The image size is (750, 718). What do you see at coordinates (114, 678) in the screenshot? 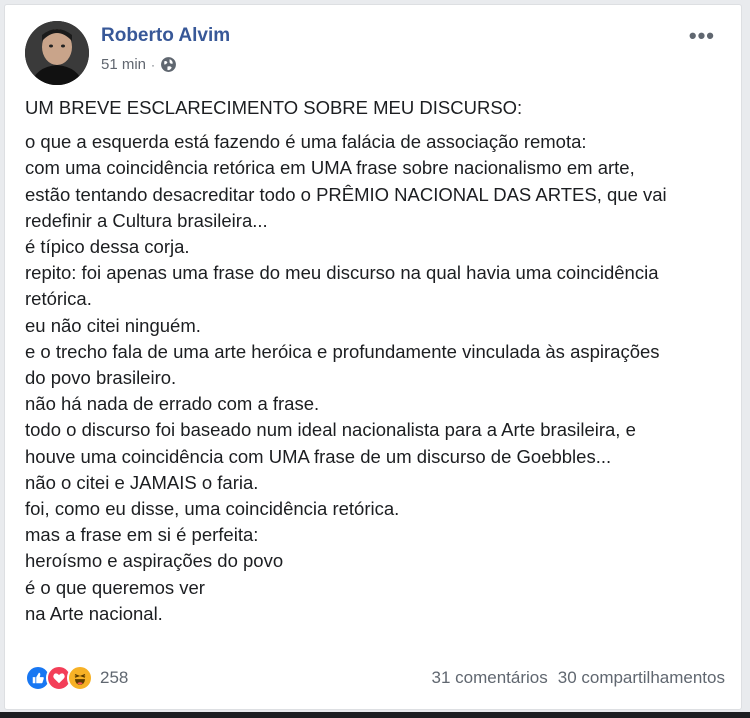
I see `reaction-count: 258` at bounding box center [114, 678].